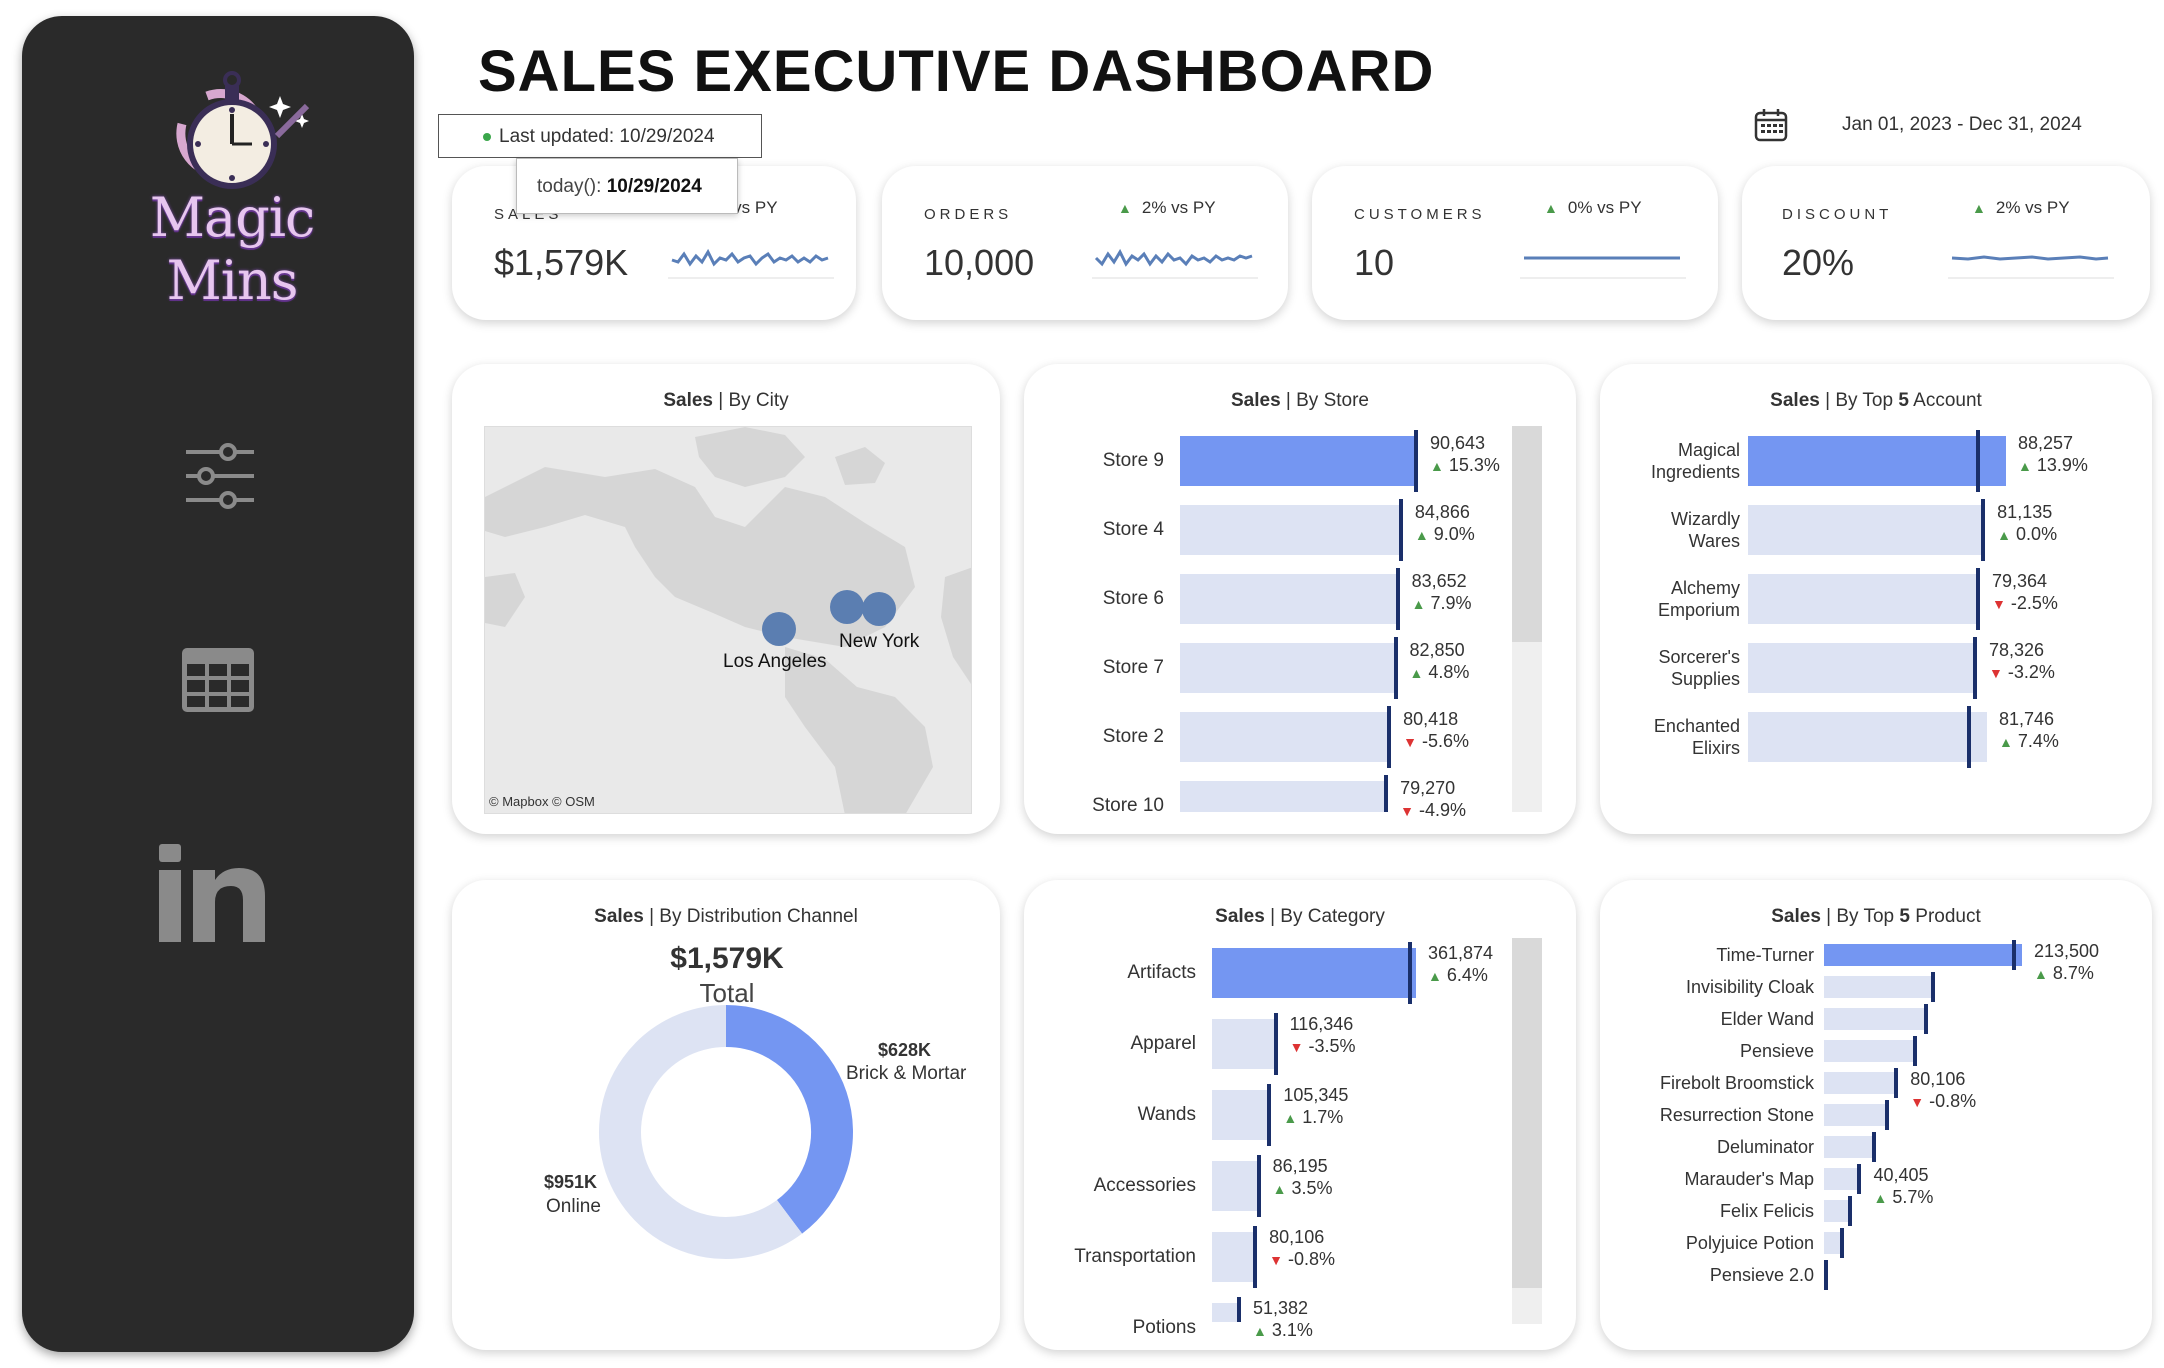 The height and width of the screenshot is (1368, 2164). What do you see at coordinates (1135, 1256) in the screenshot?
I see `bar-category-label: Transportation` at bounding box center [1135, 1256].